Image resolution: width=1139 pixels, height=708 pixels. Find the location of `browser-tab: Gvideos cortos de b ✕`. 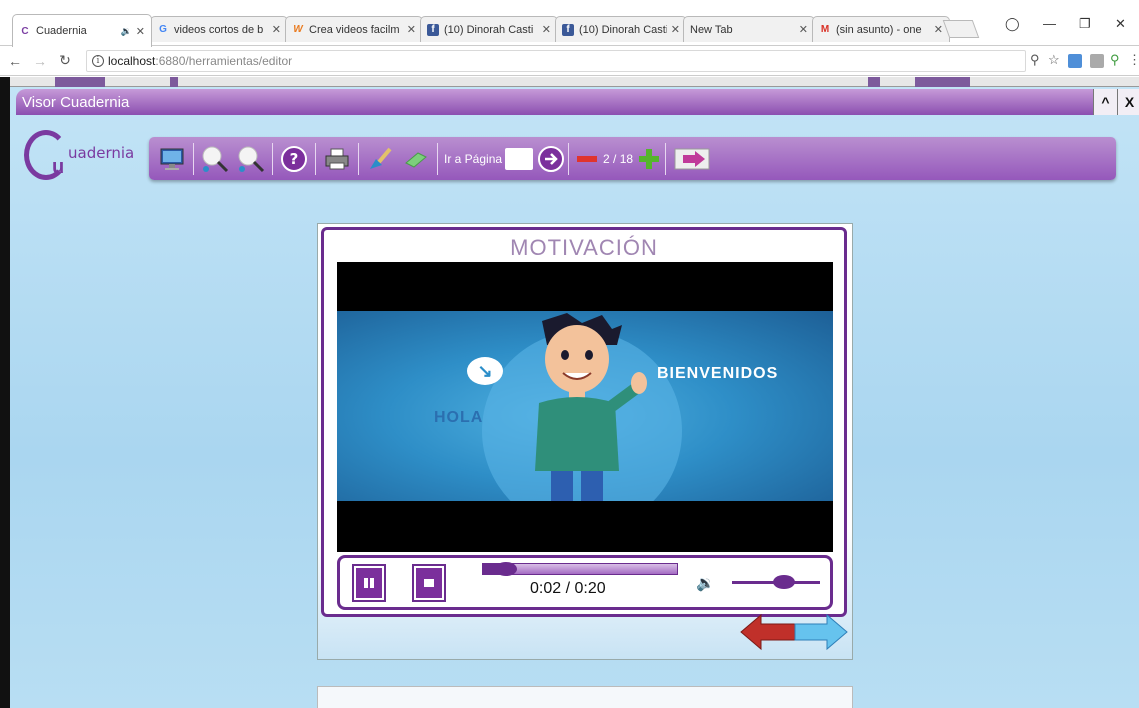

browser-tab: Gvideos cortos de b ✕ is located at coordinates (219, 29).